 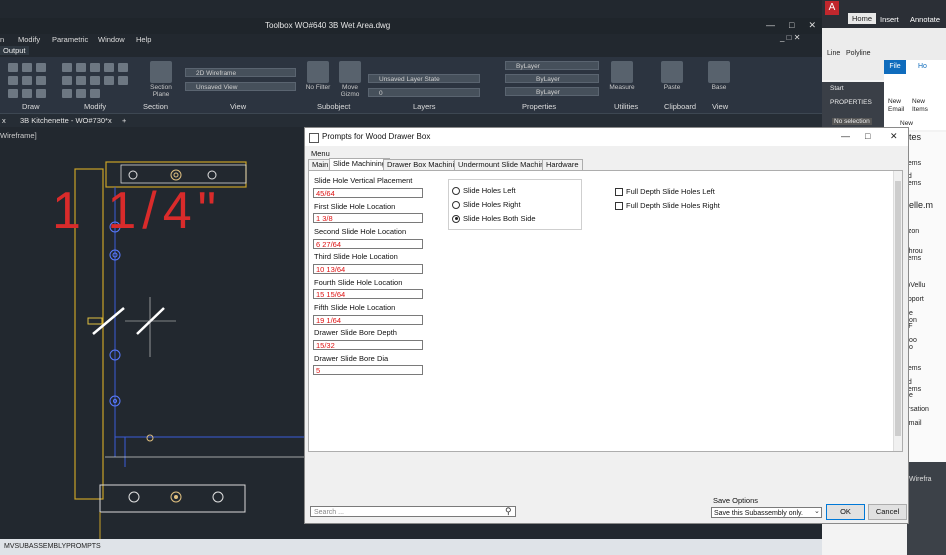 I want to click on checkbox-full-depth-right: Full Depth Slide Holes Right, so click(x=667, y=205).